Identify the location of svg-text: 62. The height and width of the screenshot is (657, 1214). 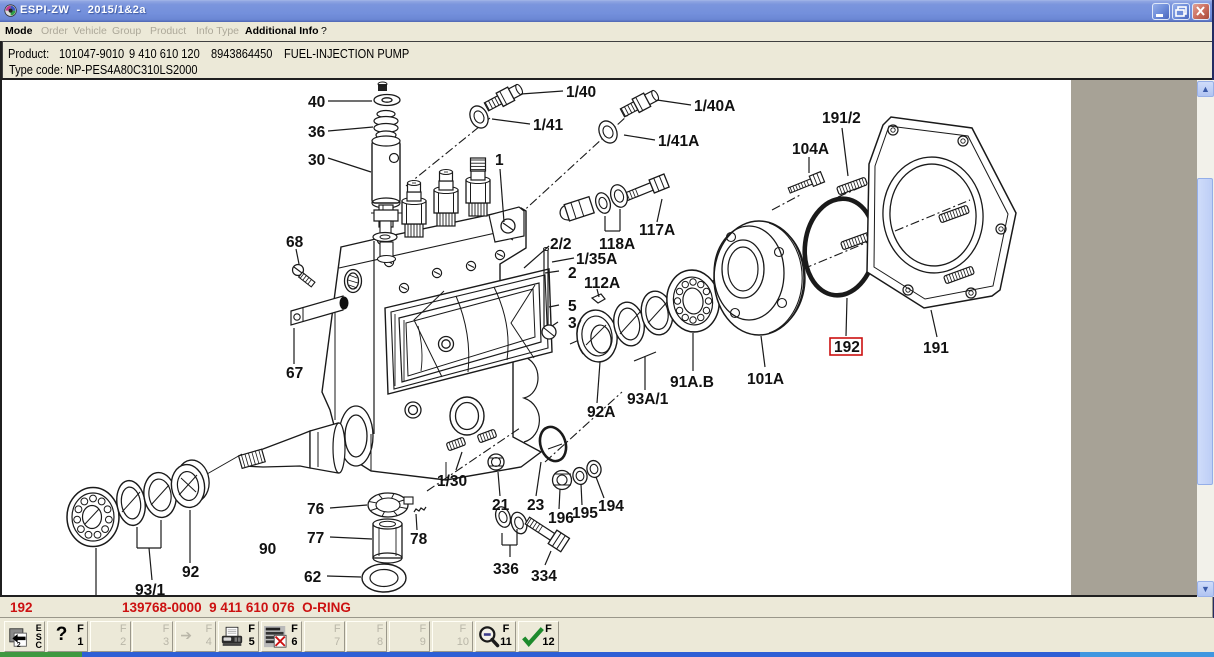
(312, 577).